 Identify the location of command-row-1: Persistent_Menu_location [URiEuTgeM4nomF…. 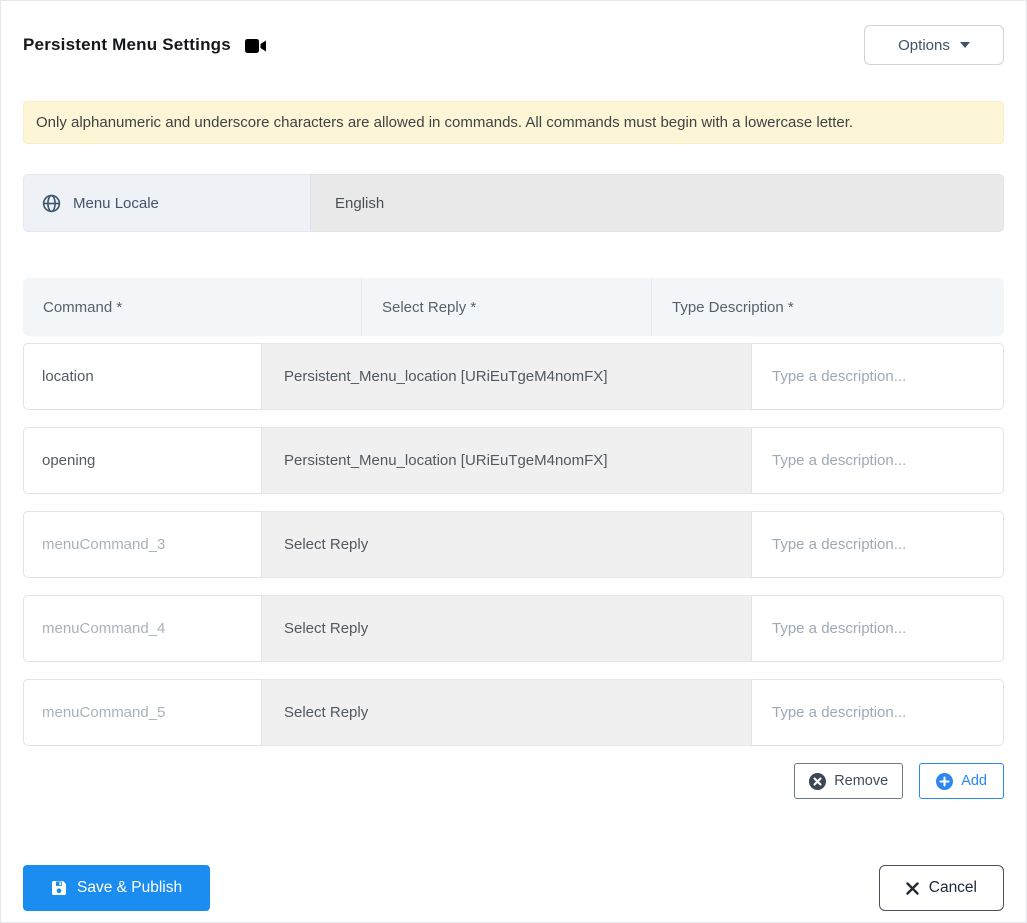
(513, 376).